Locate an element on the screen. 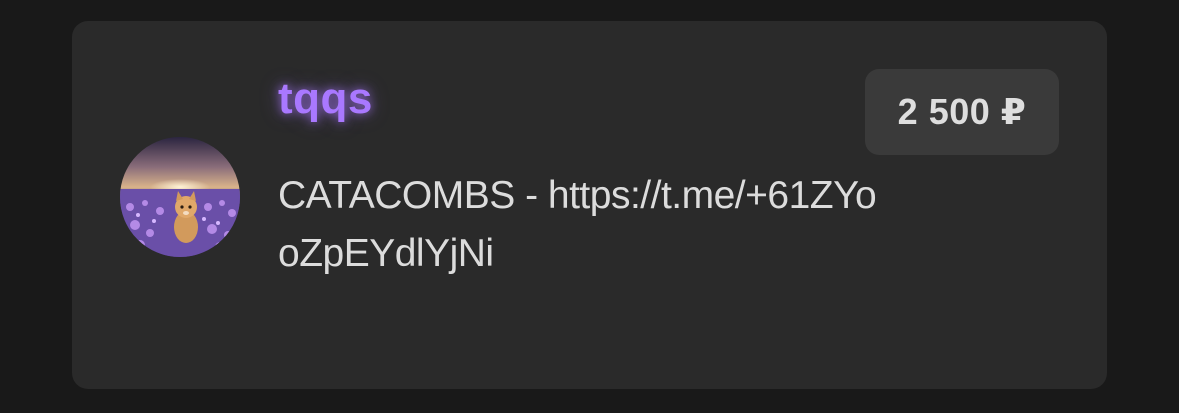  avatar is located at coordinates (180, 197).